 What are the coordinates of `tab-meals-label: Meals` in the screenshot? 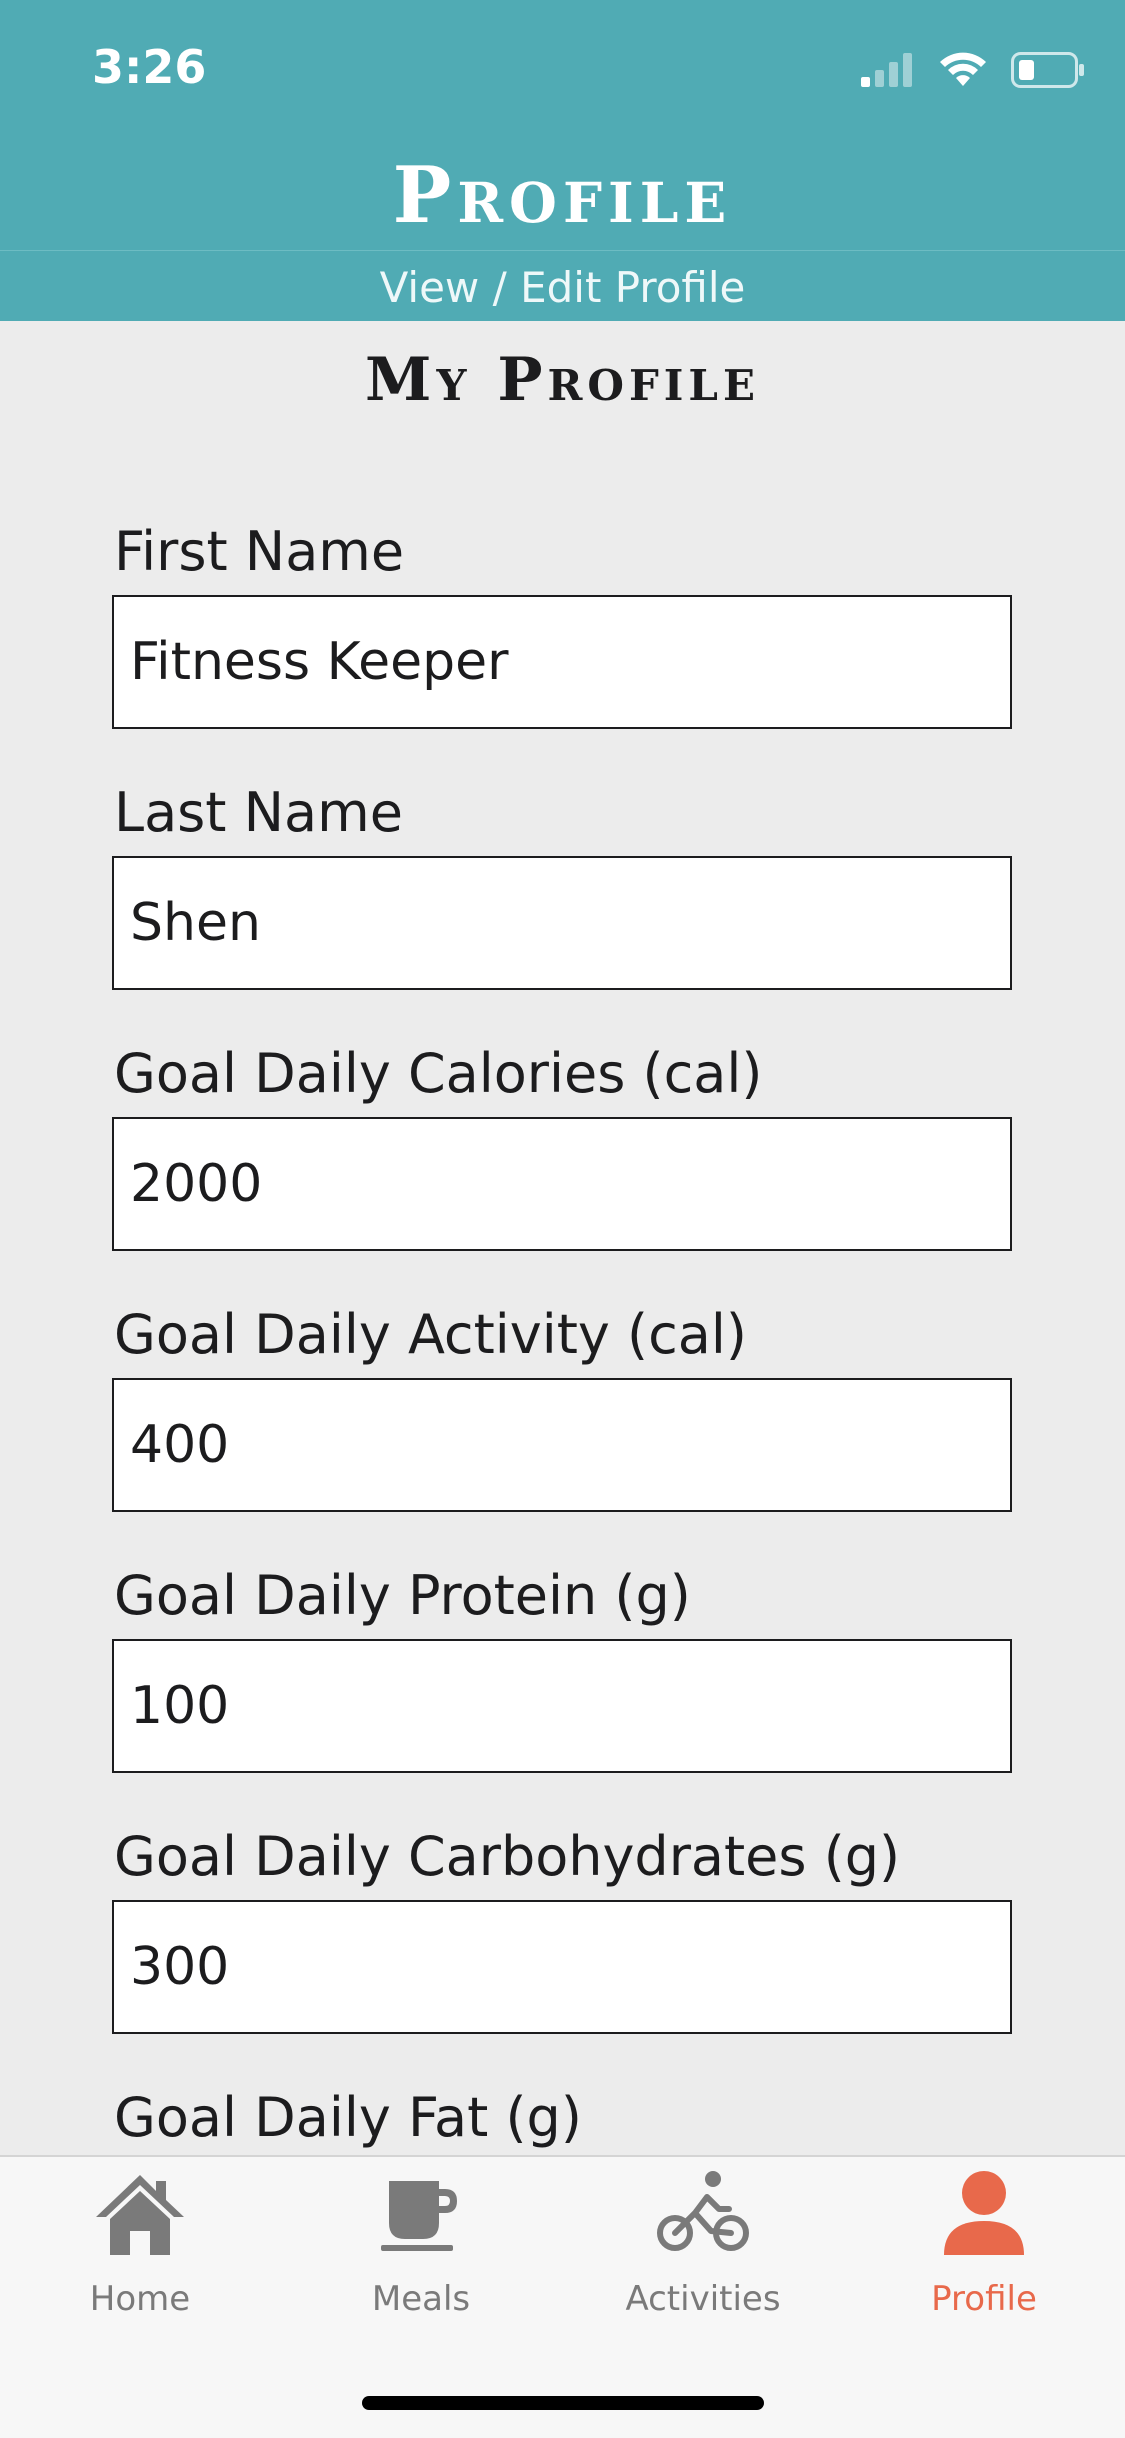 It's located at (421, 2299).